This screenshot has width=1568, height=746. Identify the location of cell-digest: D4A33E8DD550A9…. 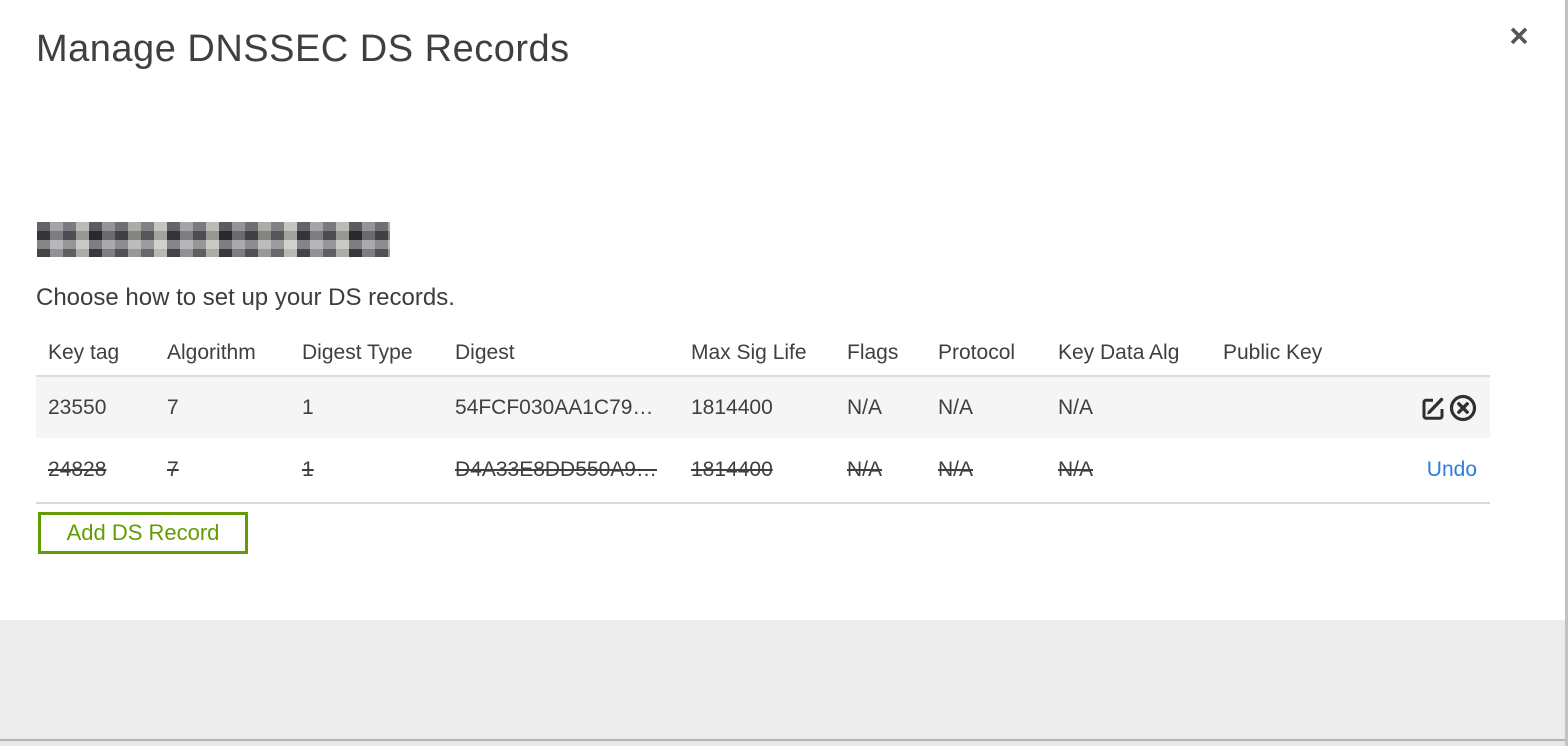
(556, 469).